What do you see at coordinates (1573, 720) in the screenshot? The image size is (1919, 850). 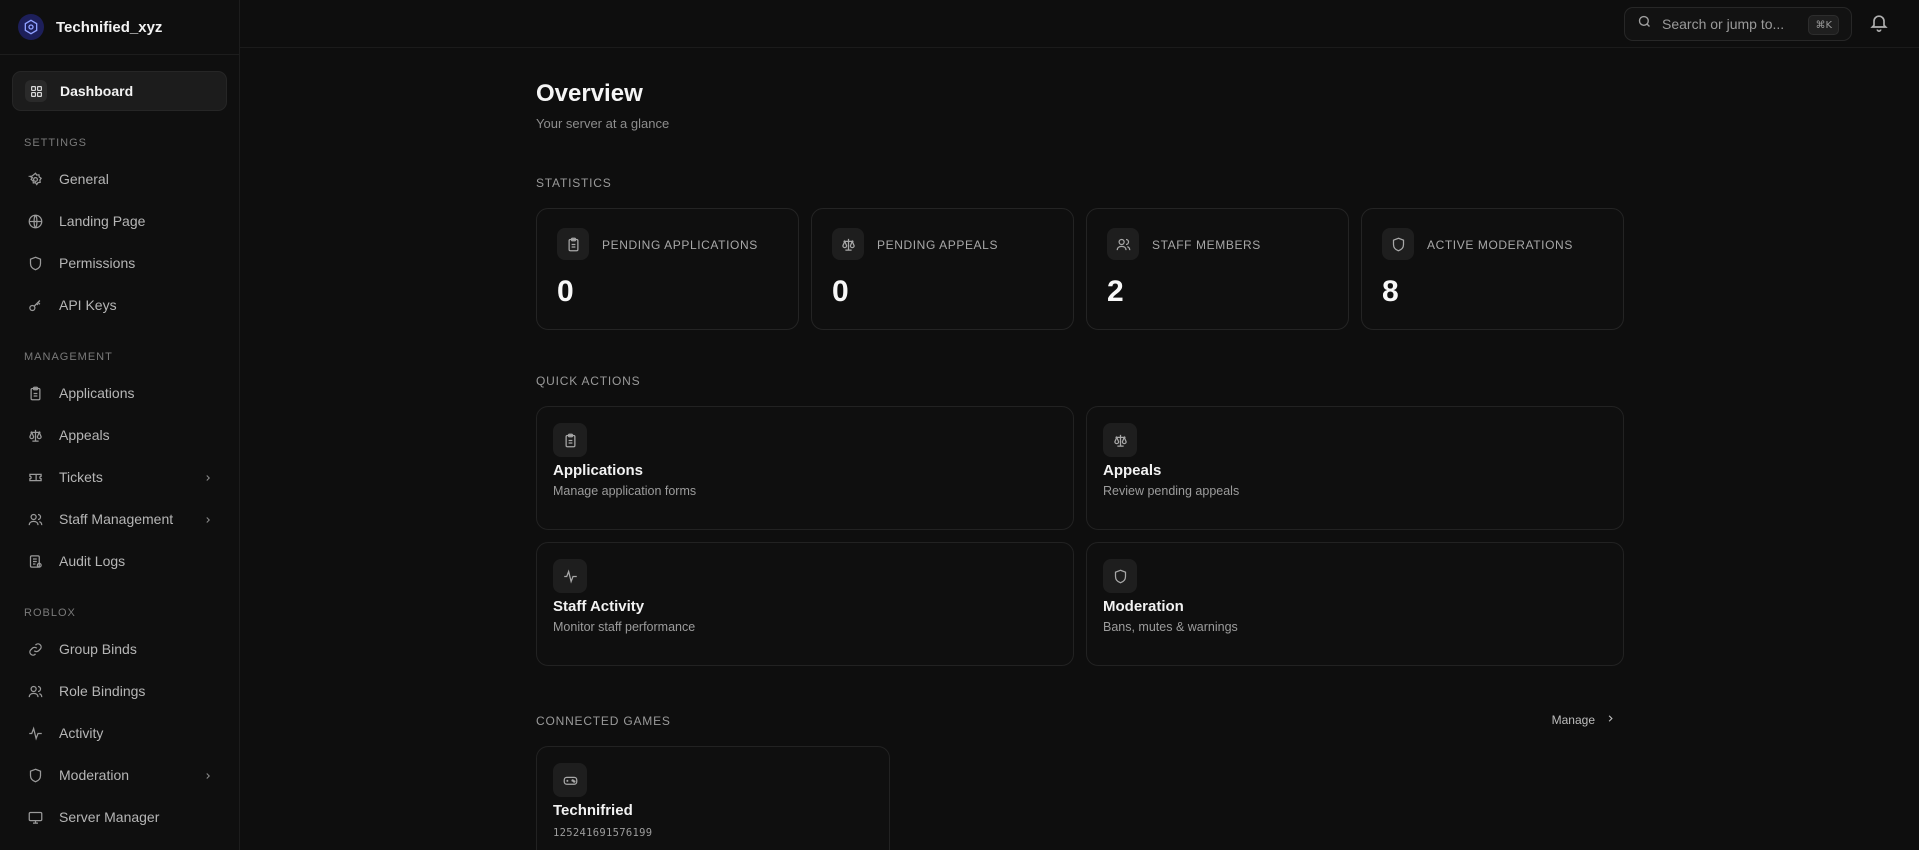 I see `manage-label: Manage` at bounding box center [1573, 720].